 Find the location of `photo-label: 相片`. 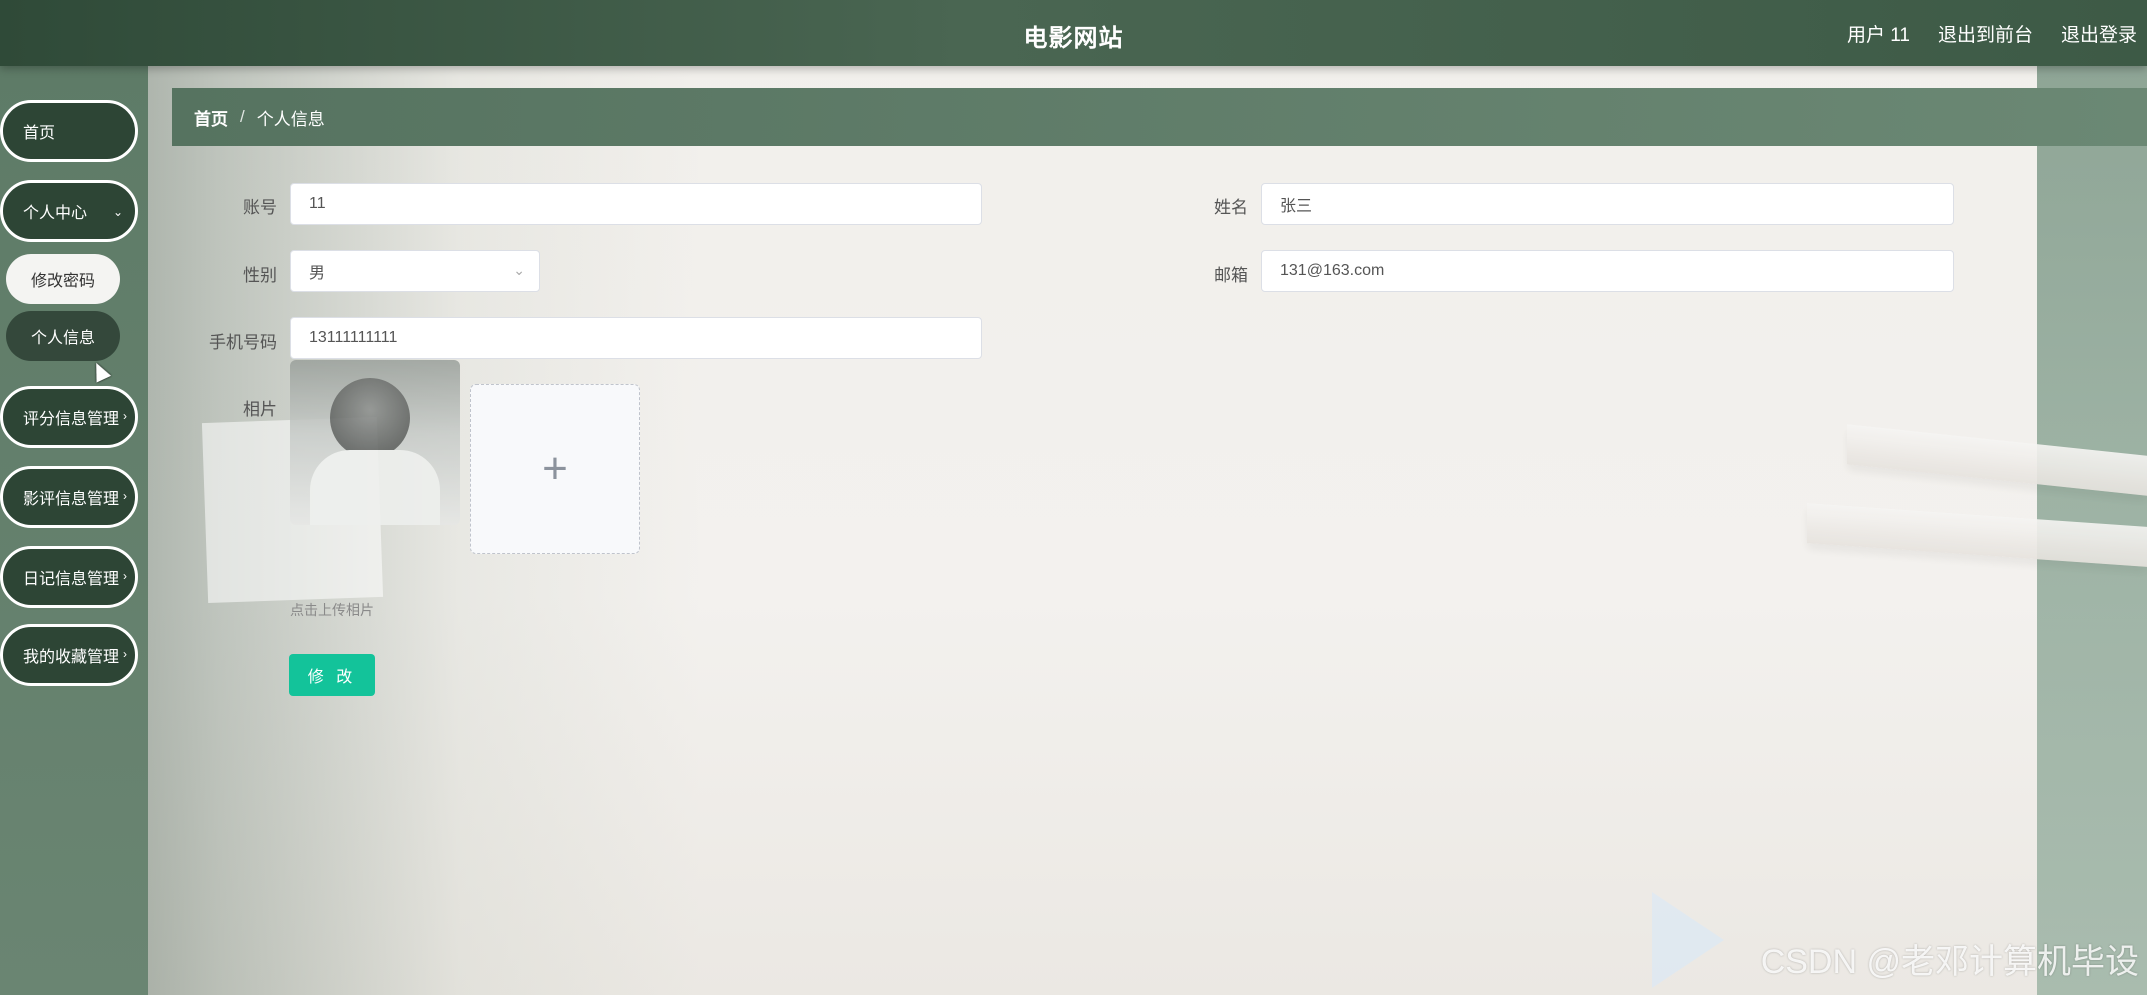

photo-label: 相片 is located at coordinates (260, 409).